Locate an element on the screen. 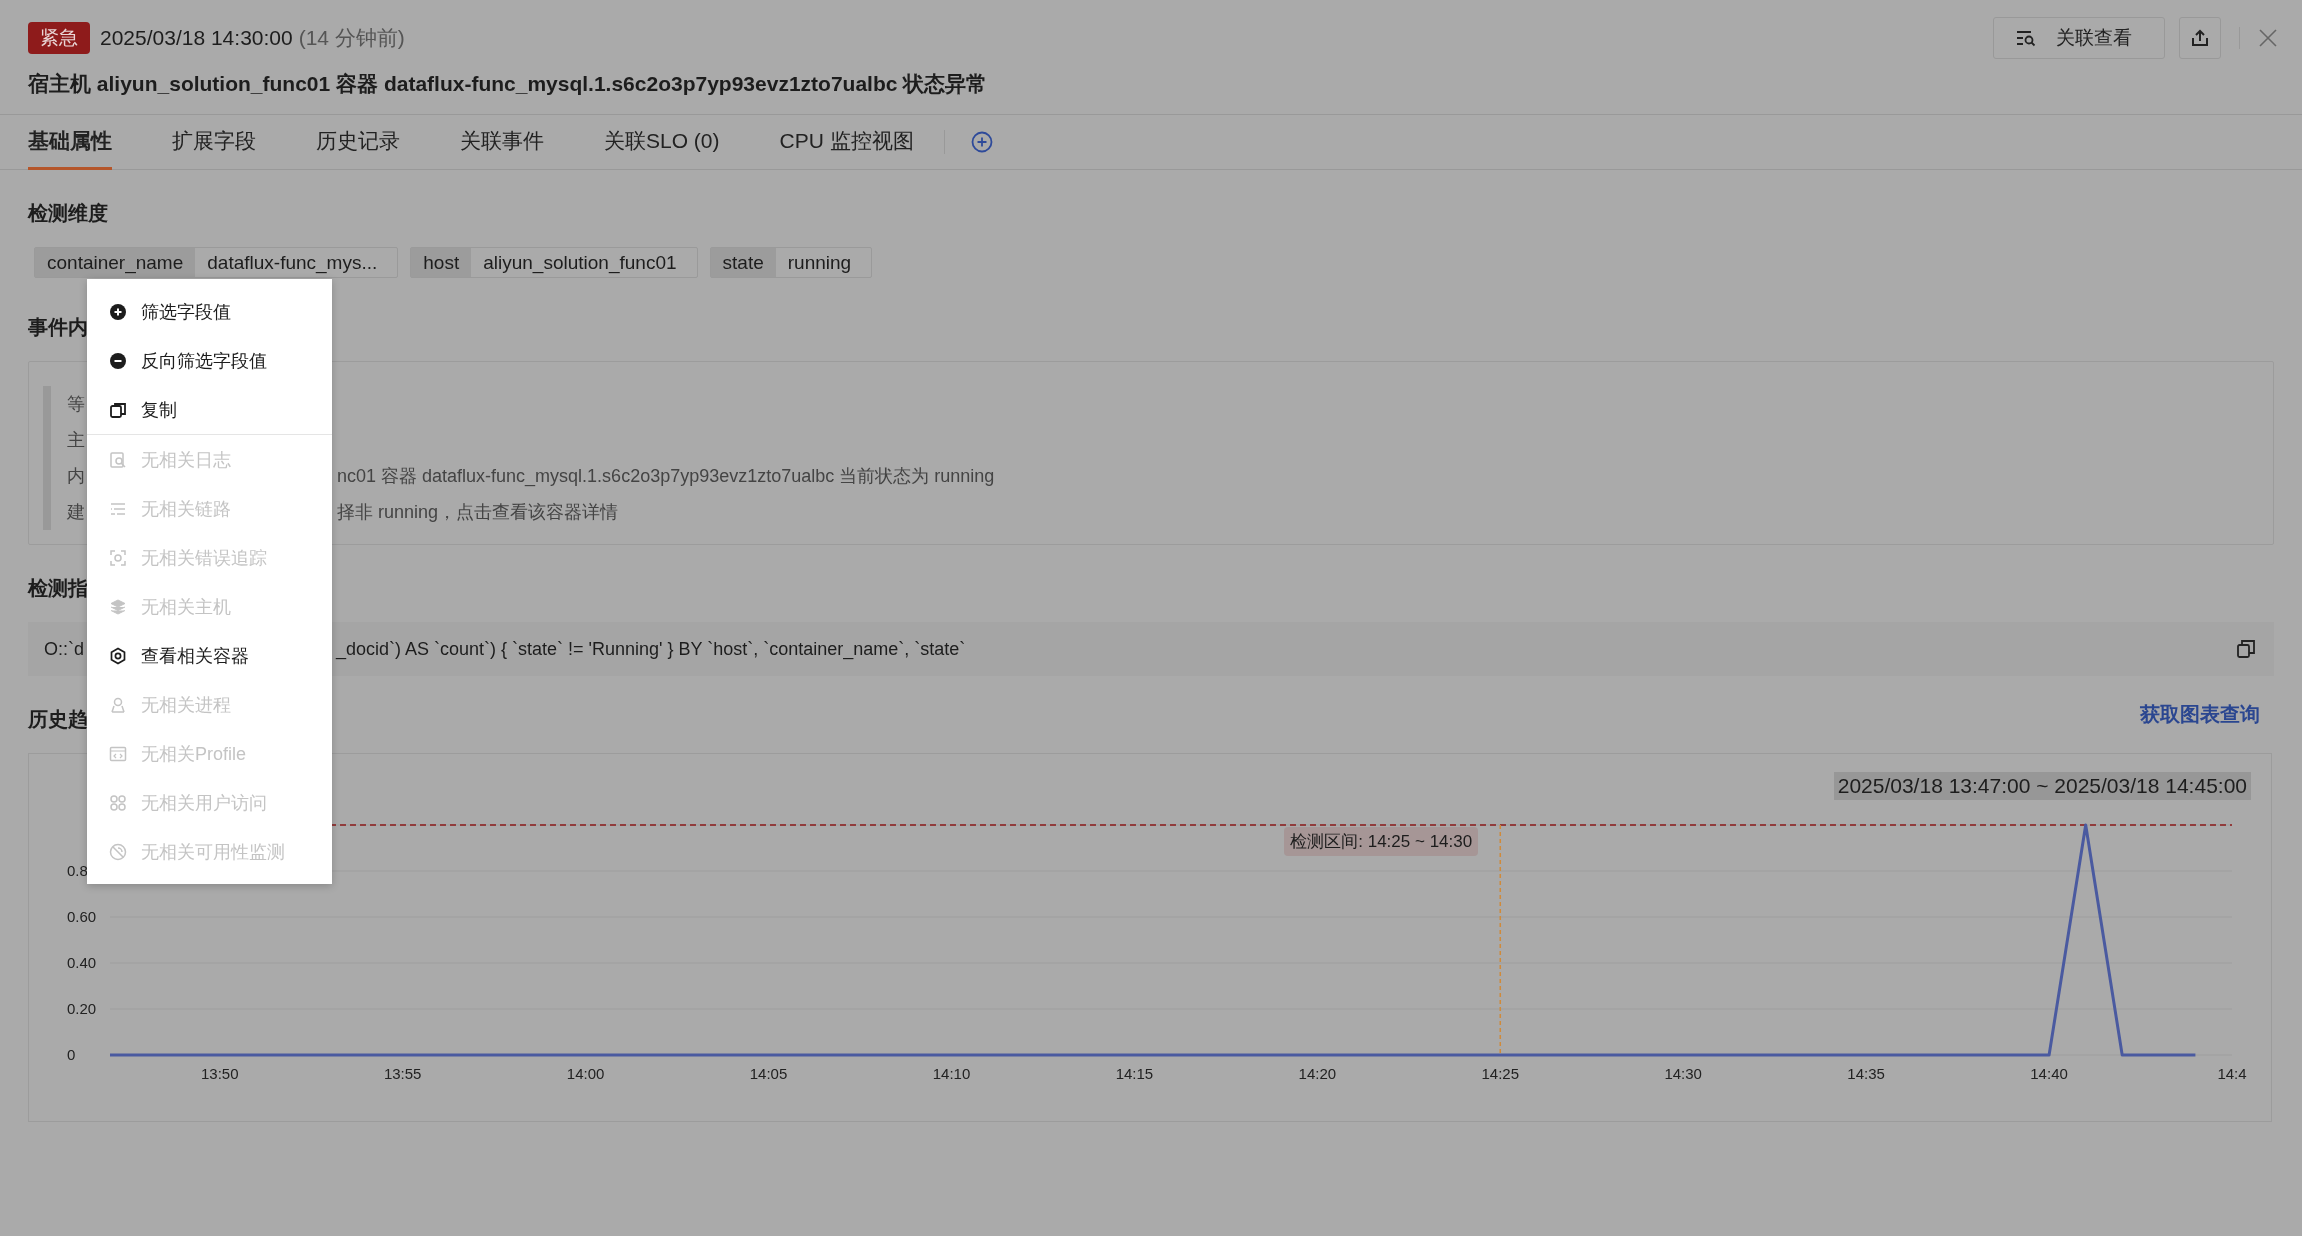  x-tick-label: 13:55 is located at coordinates (402, 1073).